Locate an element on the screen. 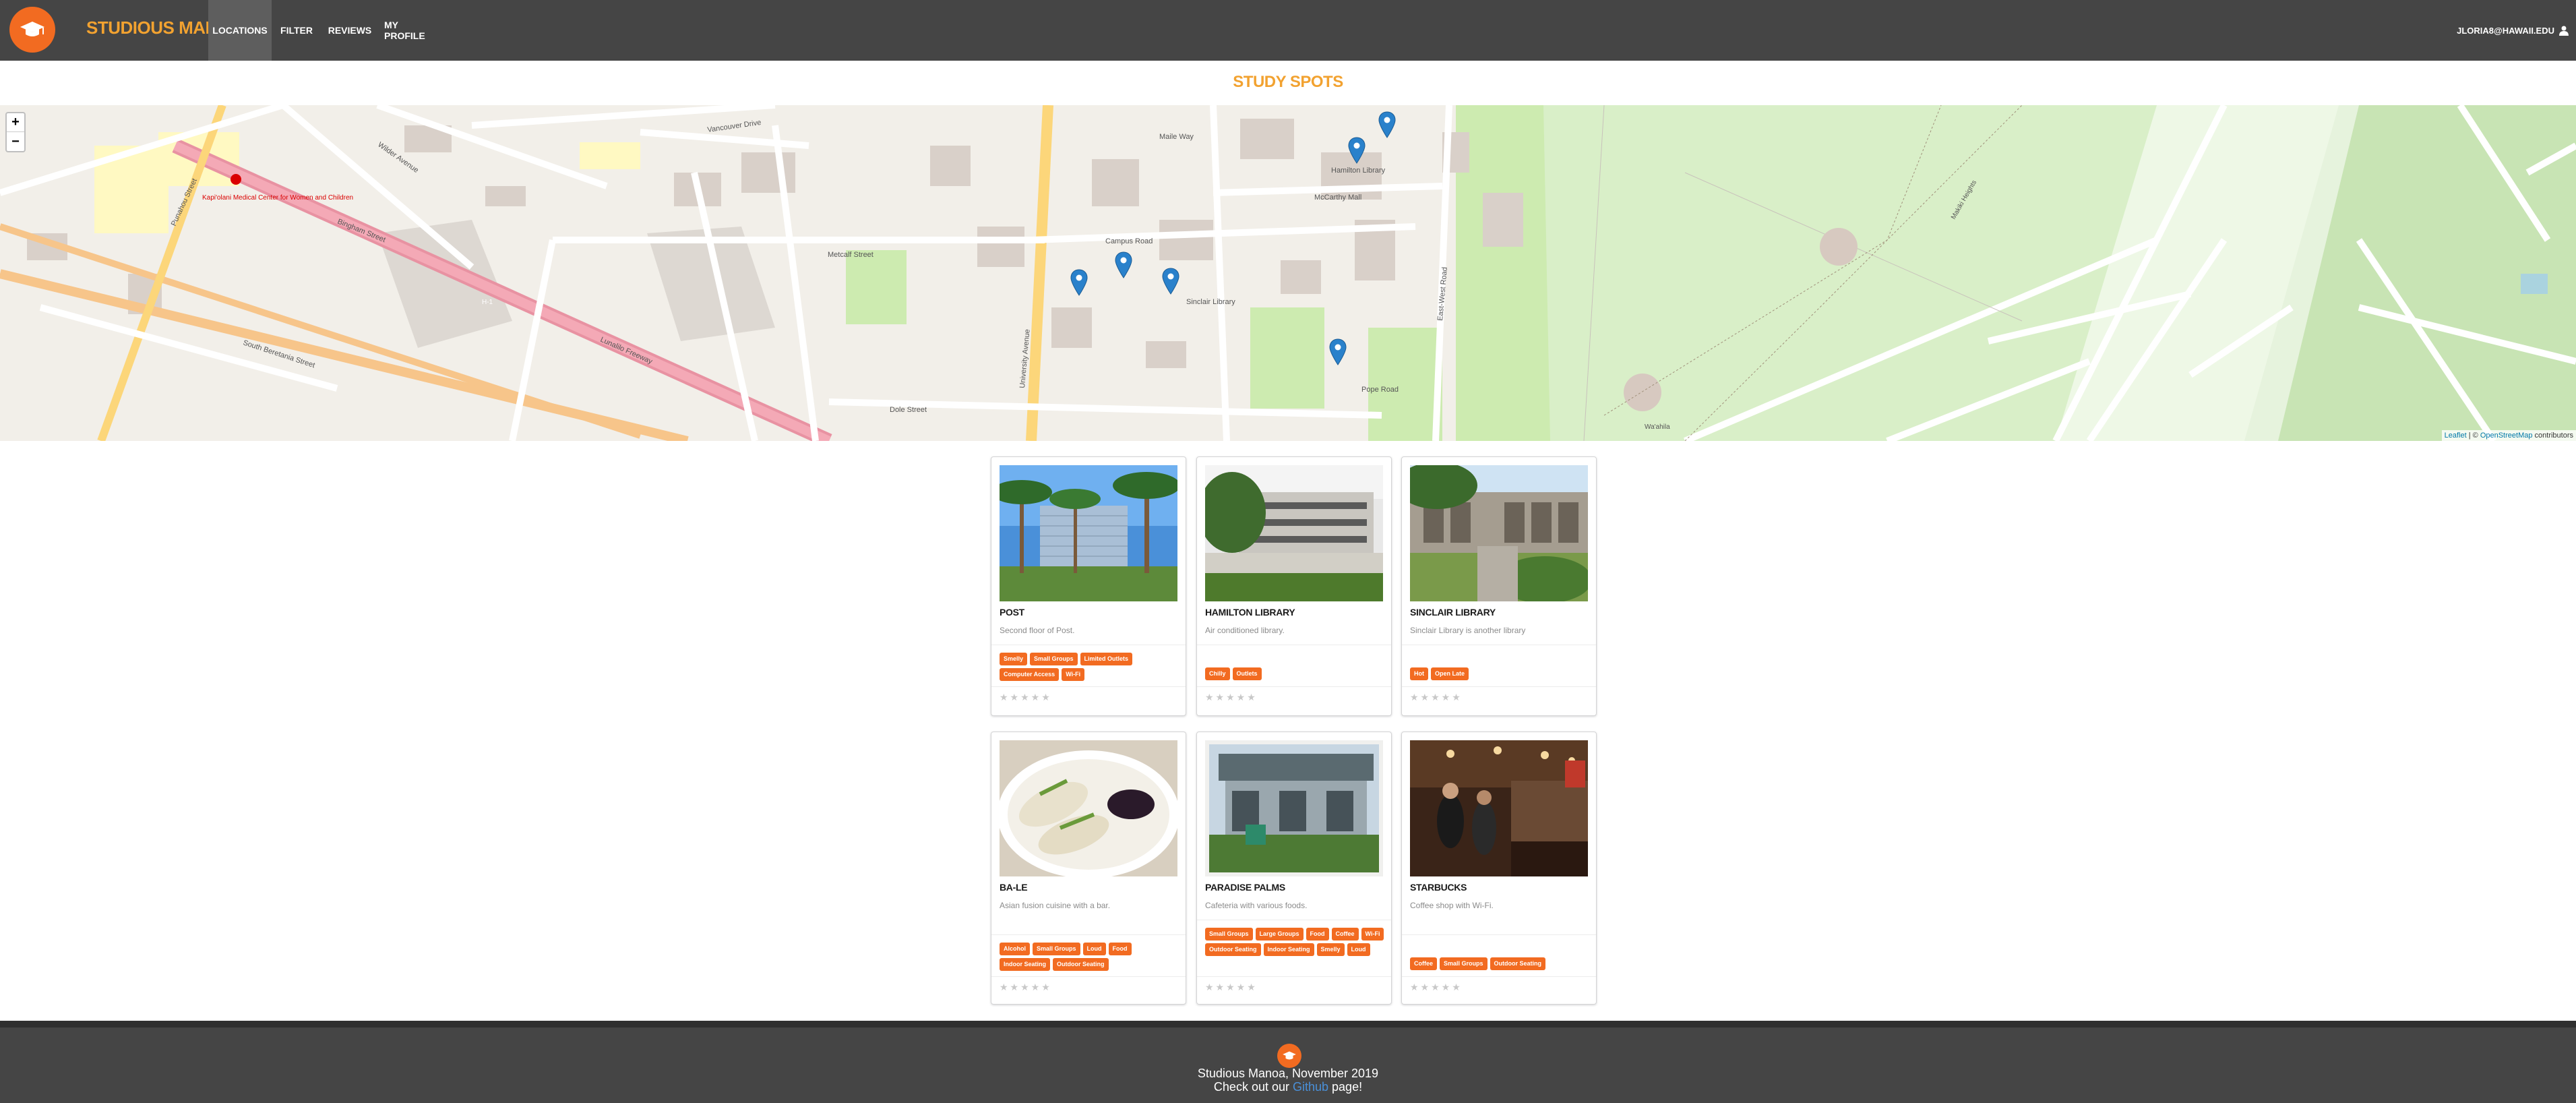 The height and width of the screenshot is (1103, 2576). nav-my-profile: MY PROFILE is located at coordinates (411, 31).